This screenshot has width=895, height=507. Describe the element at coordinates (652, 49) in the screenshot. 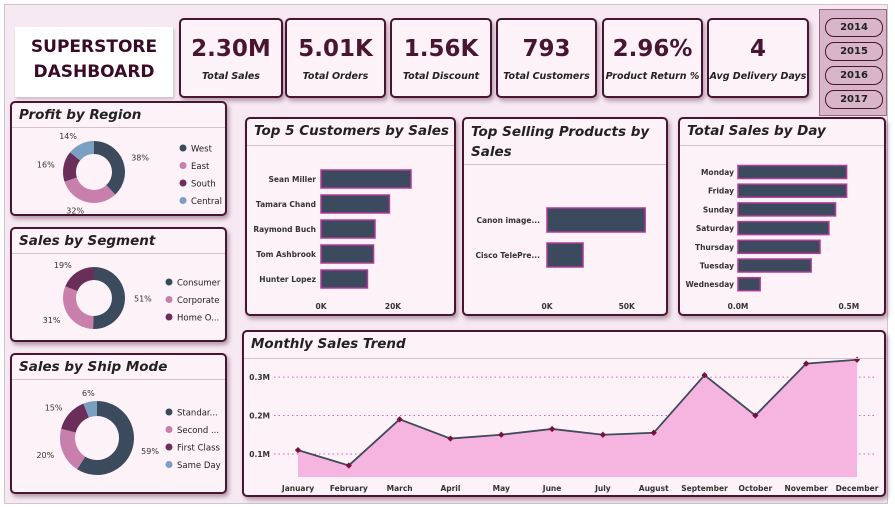

I see `kpi-value: 2.96%` at that location.